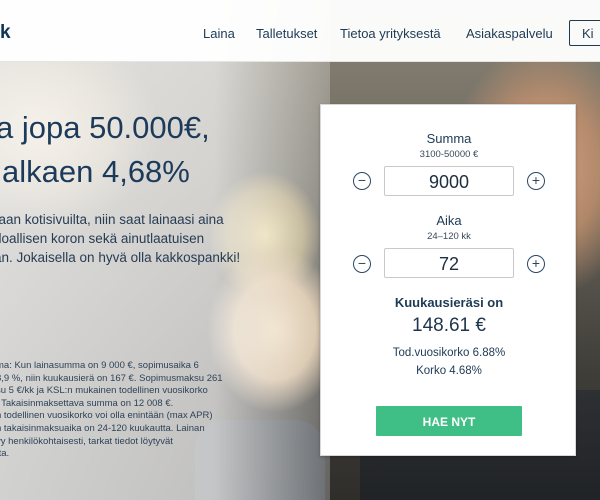 Image resolution: width=600 pixels, height=500 pixels. What do you see at coordinates (449, 181) in the screenshot?
I see `amount-input: 9000` at bounding box center [449, 181].